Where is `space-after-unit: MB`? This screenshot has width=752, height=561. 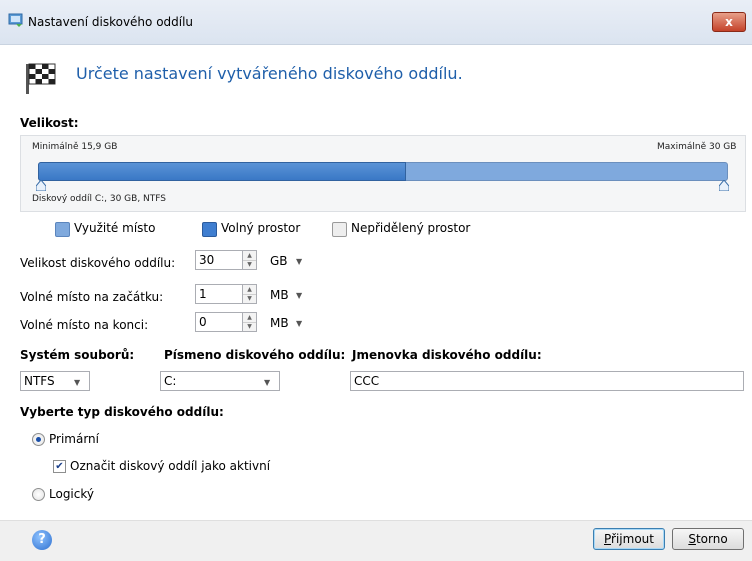
space-after-unit: MB is located at coordinates (279, 323).